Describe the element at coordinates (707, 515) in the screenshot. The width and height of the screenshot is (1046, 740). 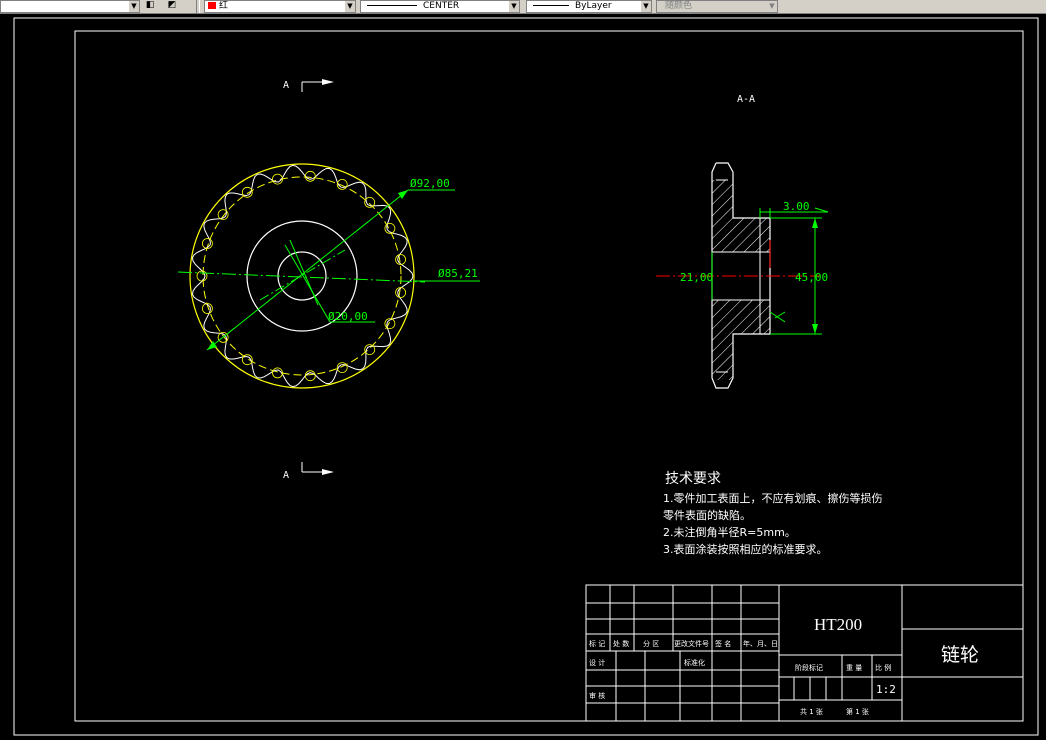
I see `tech-line: 零件表面的缺陷。` at that location.